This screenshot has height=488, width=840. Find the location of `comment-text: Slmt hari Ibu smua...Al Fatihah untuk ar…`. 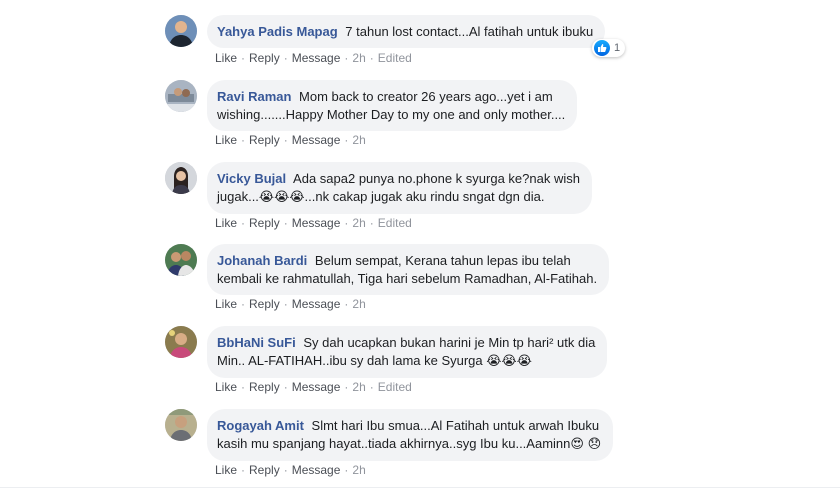

comment-text: Slmt hari Ibu smua...Al Fatihah untuk ar… is located at coordinates (455, 425).